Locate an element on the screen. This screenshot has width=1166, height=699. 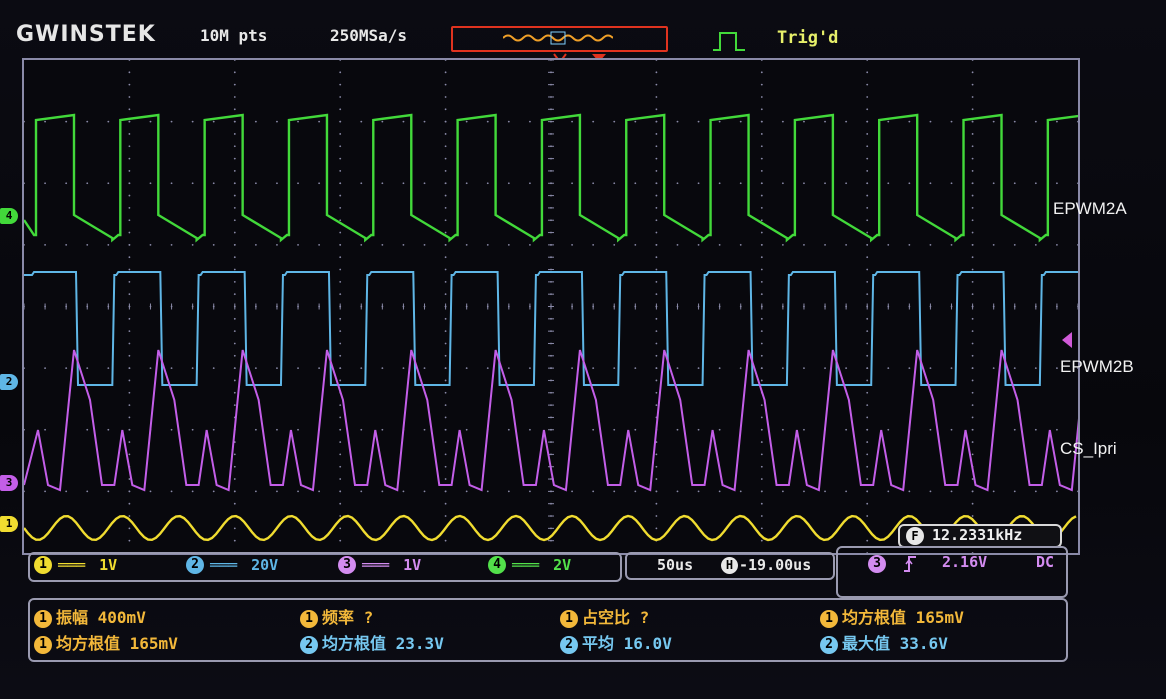
trigger-level: 2.16V is located at coordinates (965, 562).